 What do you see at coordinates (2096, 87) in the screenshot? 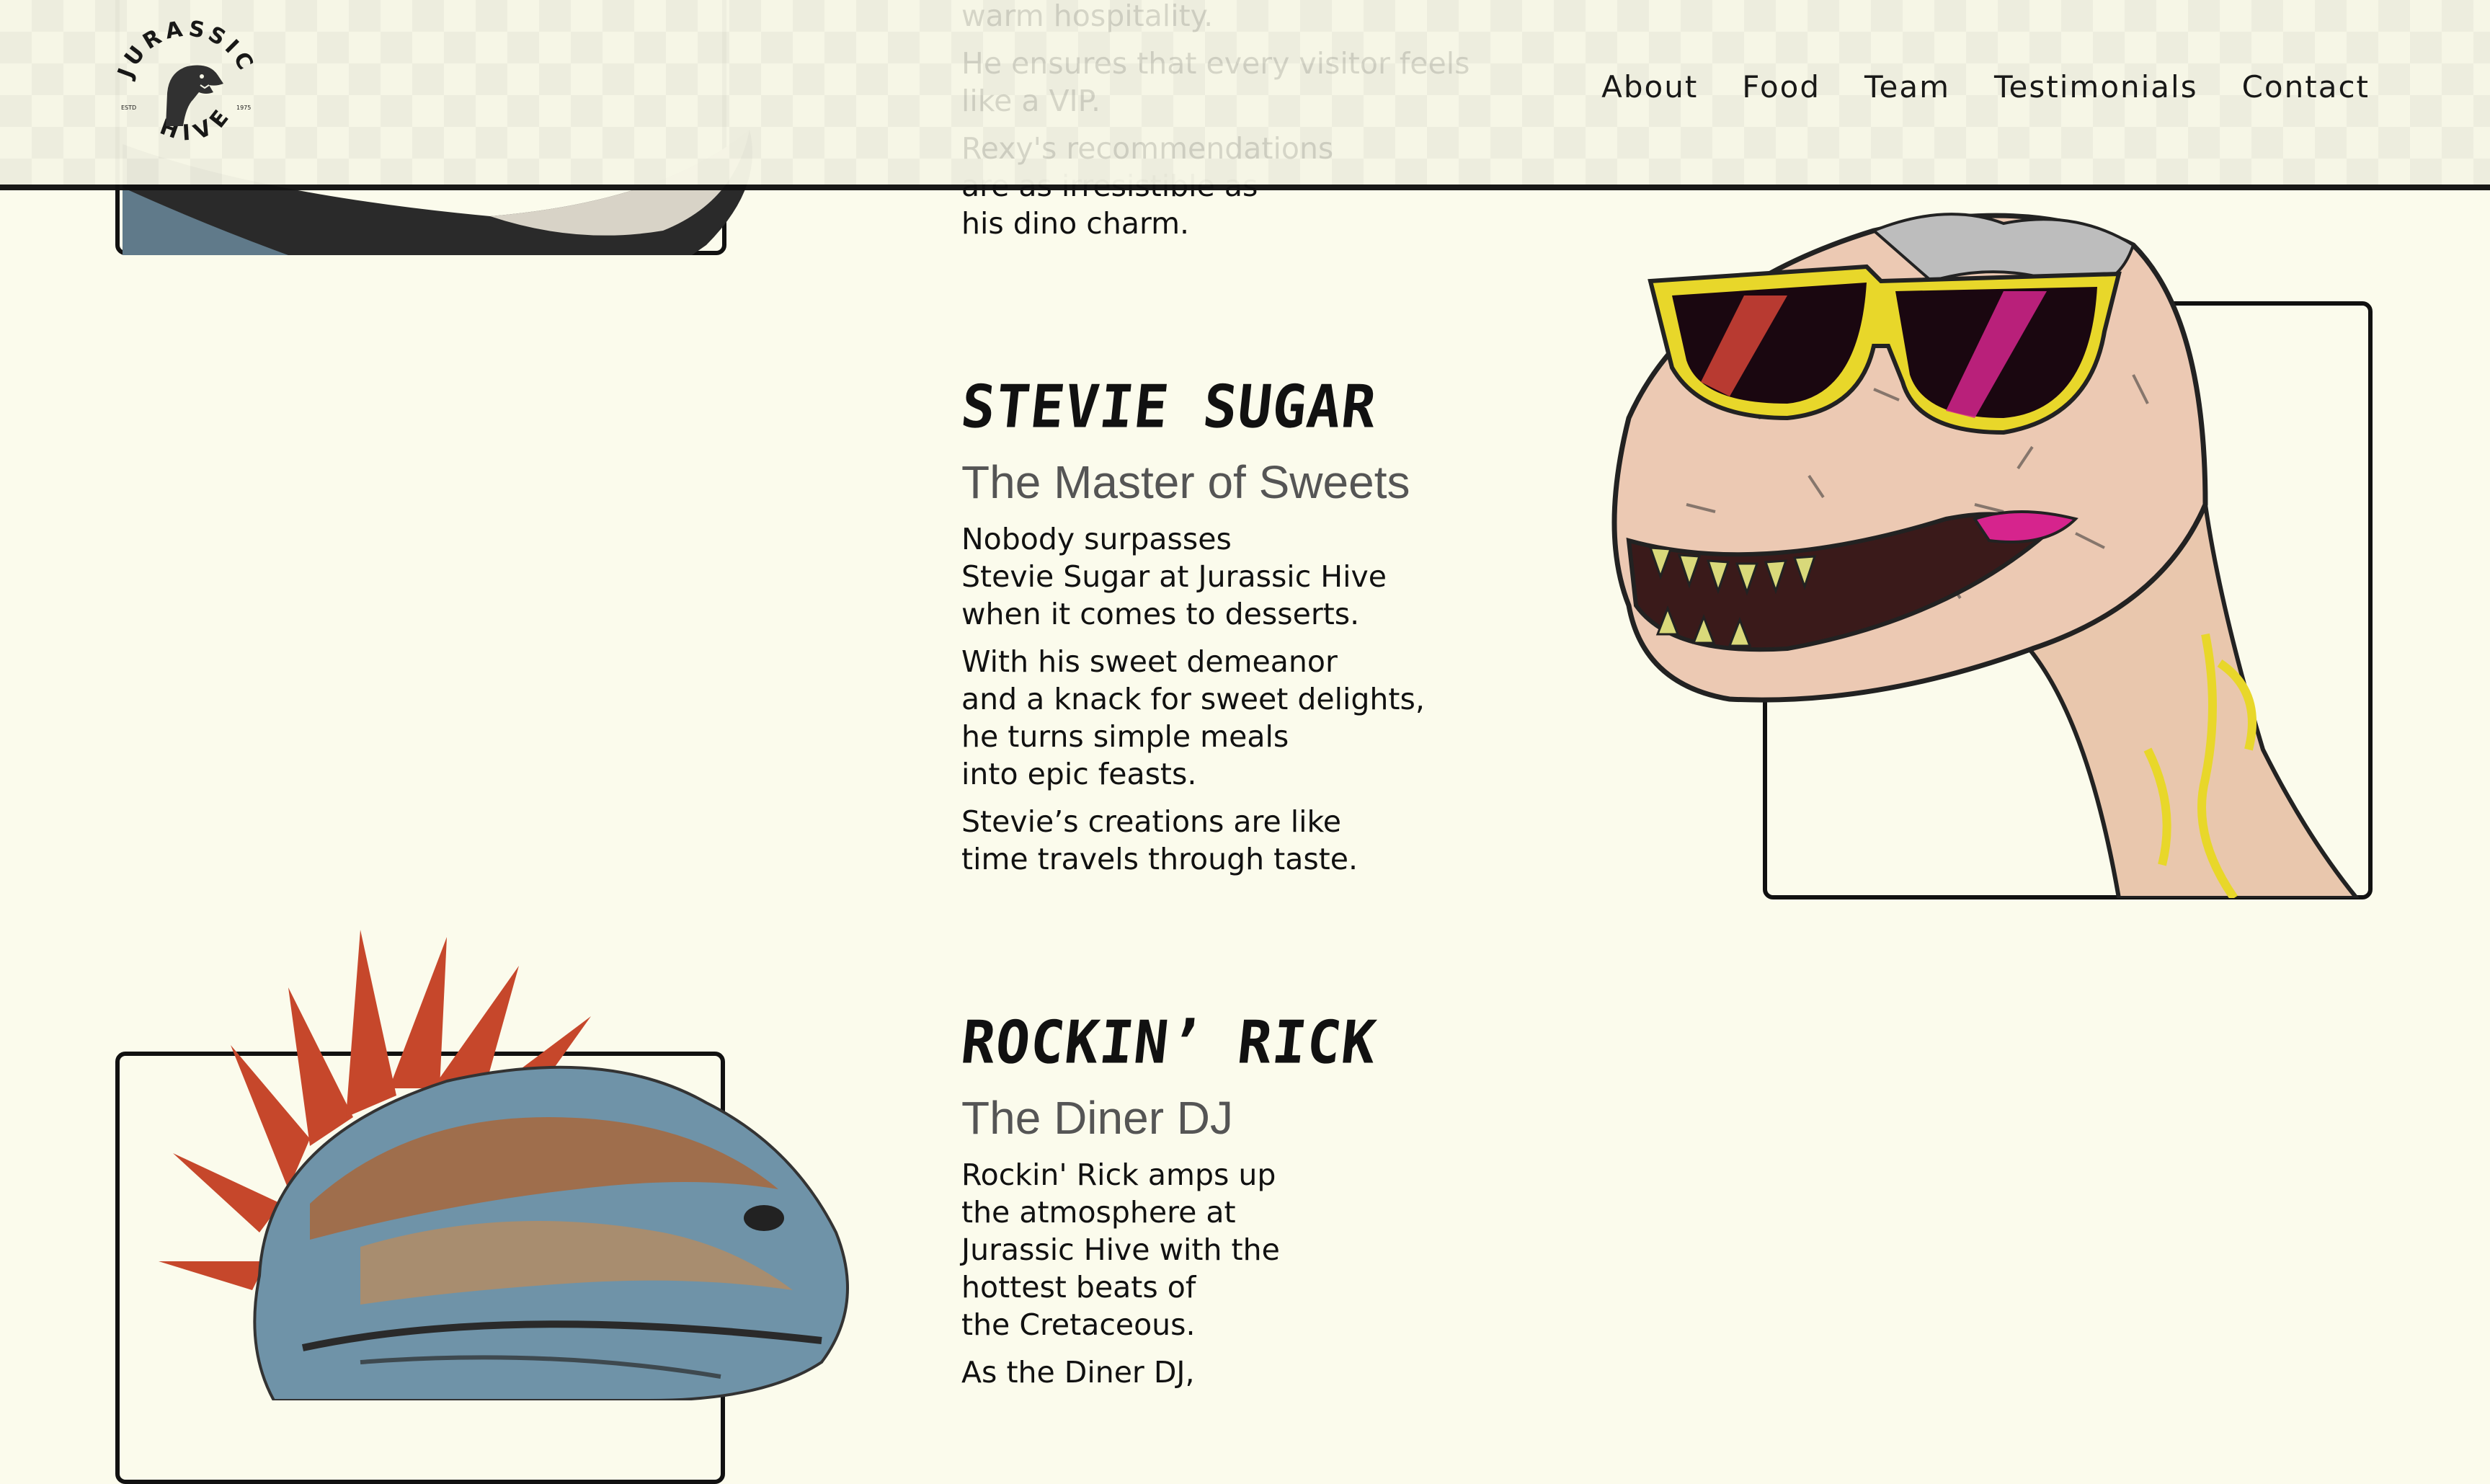
I see `nav-testimonials: Testimonials` at bounding box center [2096, 87].